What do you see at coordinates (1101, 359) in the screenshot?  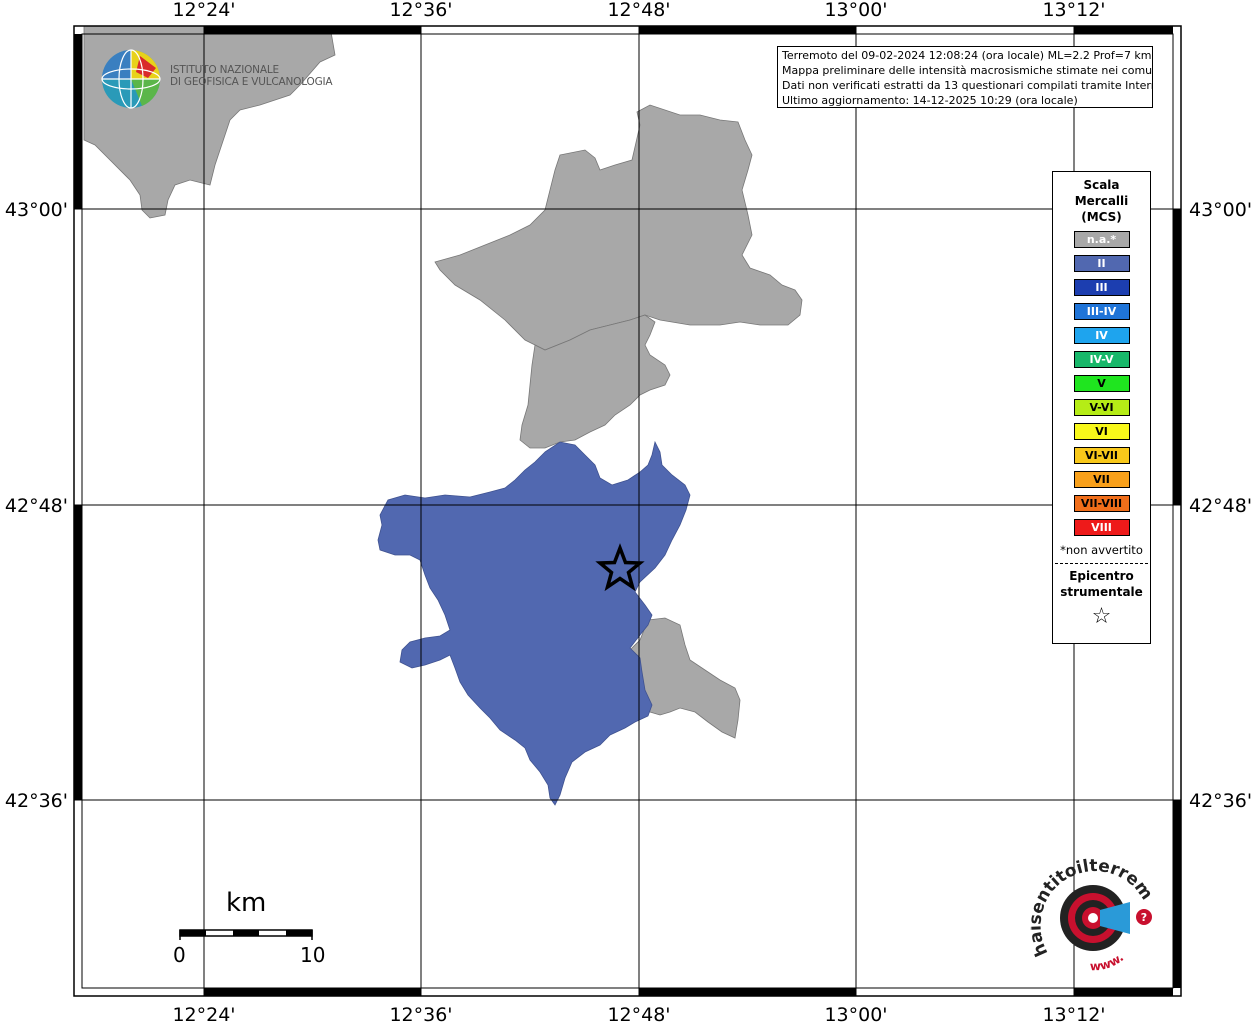 I see `legend-swatch: IV-V` at bounding box center [1101, 359].